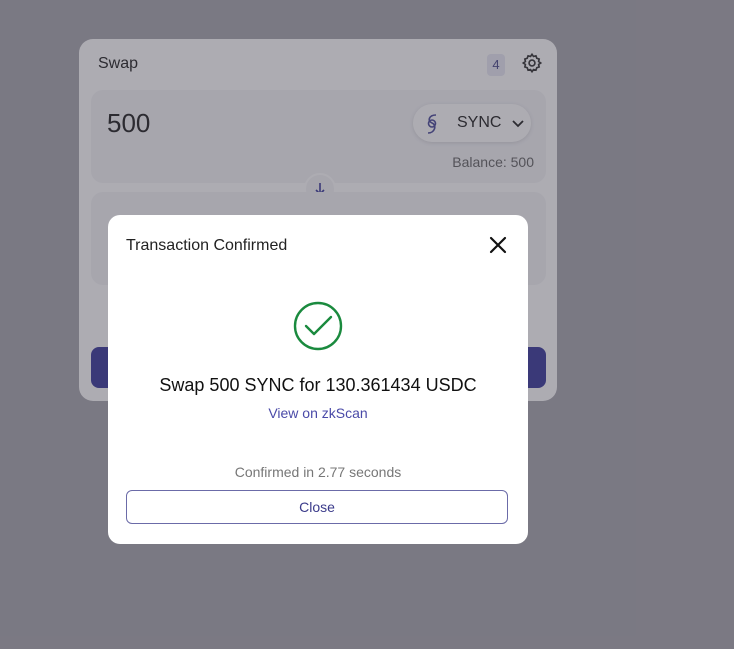  Describe the element at coordinates (498, 245) in the screenshot. I see `close-icon` at that location.